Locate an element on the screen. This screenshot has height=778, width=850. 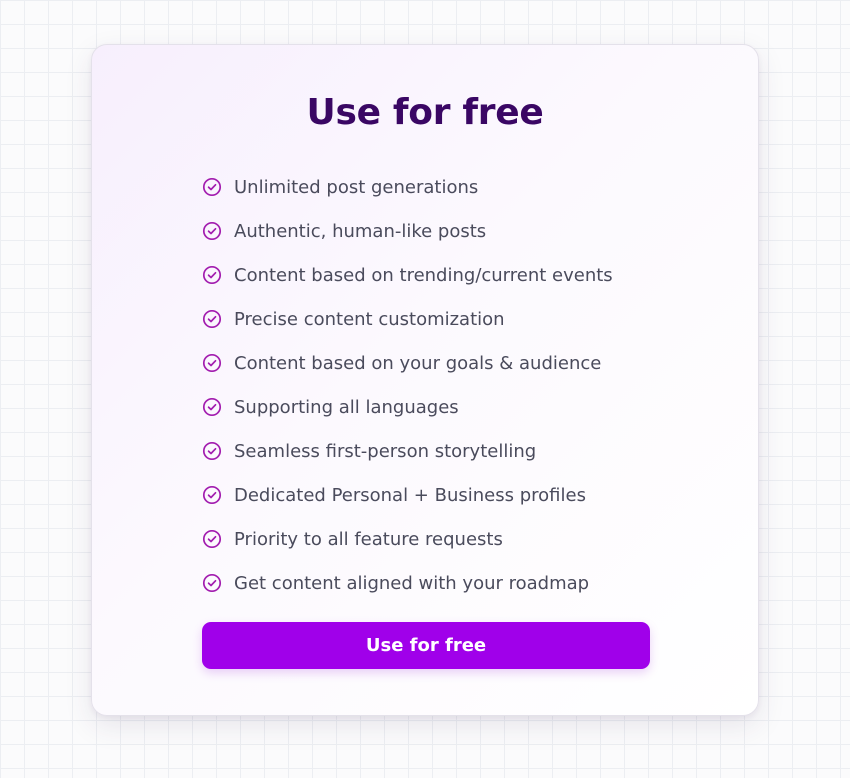
feature-label: Content based on trending/current events is located at coordinates (423, 275).